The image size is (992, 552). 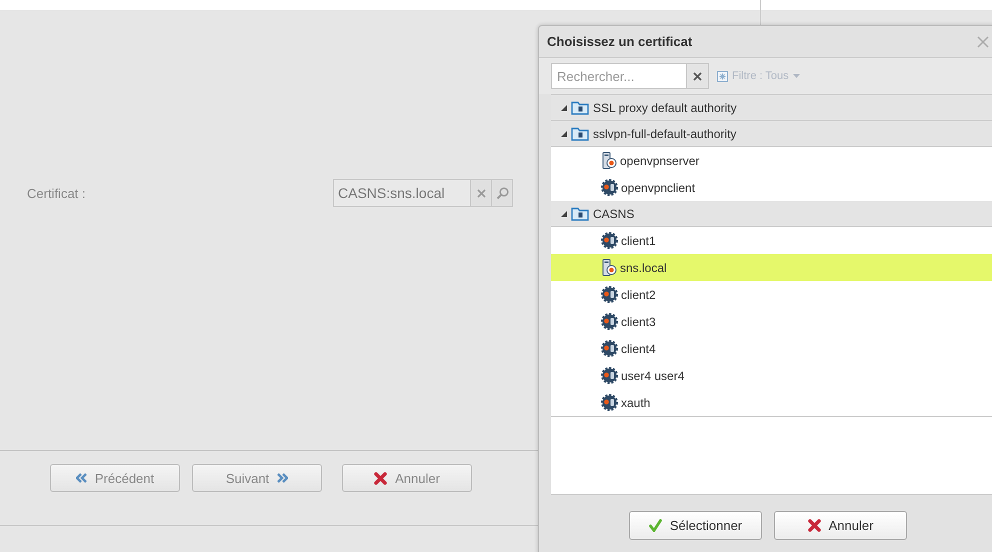 I want to click on double-right-chevron-icon, so click(x=282, y=478).